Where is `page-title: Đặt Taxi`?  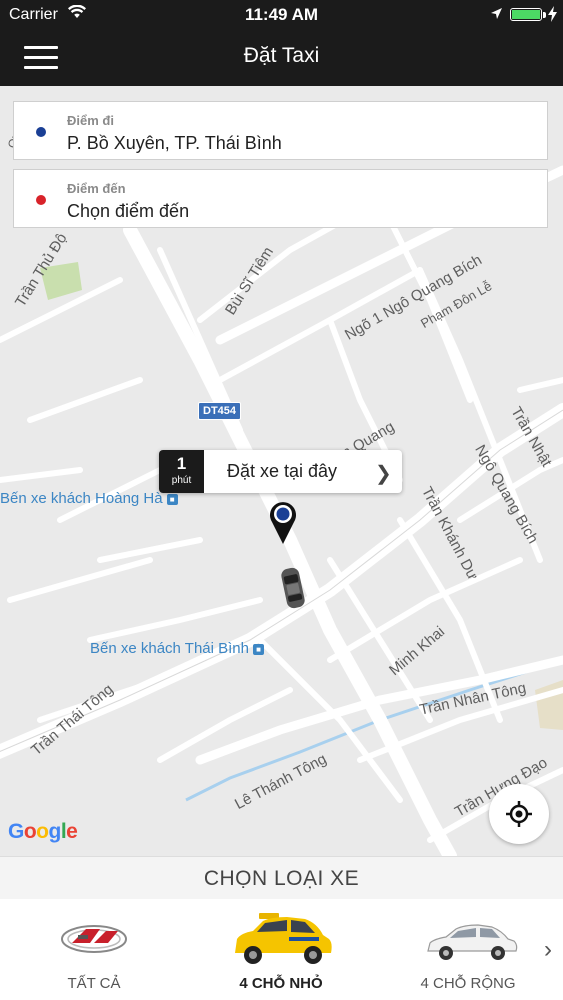
page-title: Đặt Taxi is located at coordinates (281, 55).